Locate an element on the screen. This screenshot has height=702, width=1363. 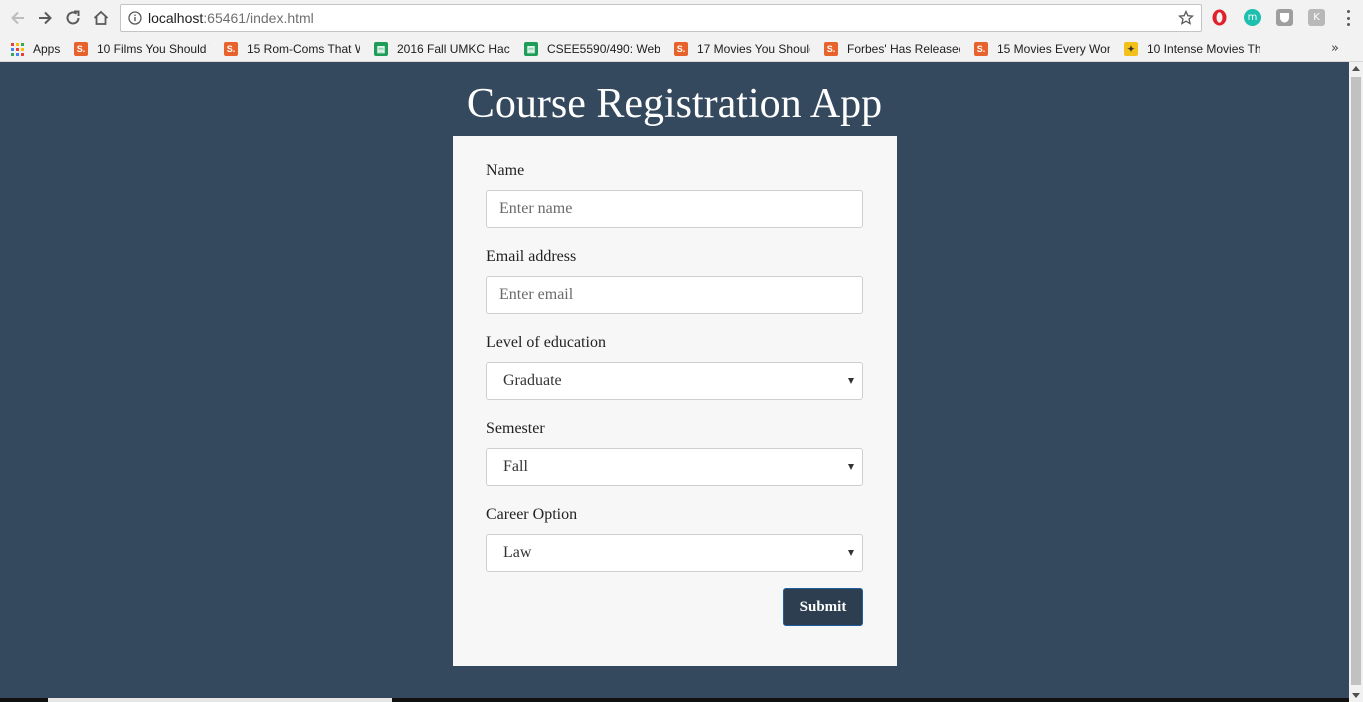
career-selected-value: Law is located at coordinates (517, 552).